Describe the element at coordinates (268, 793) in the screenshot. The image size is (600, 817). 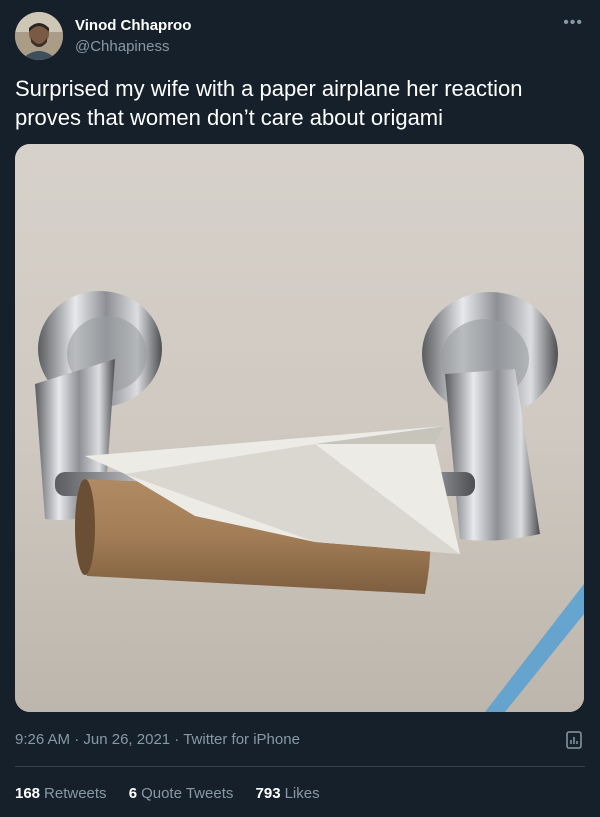
I see `likes-count: 793` at that location.